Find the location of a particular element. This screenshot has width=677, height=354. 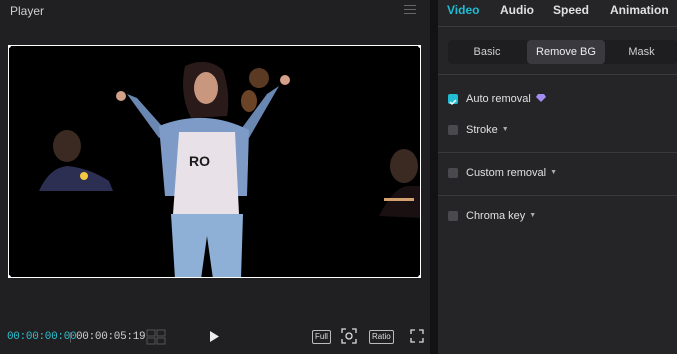

zoom-fit-icon is located at coordinates (349, 336).